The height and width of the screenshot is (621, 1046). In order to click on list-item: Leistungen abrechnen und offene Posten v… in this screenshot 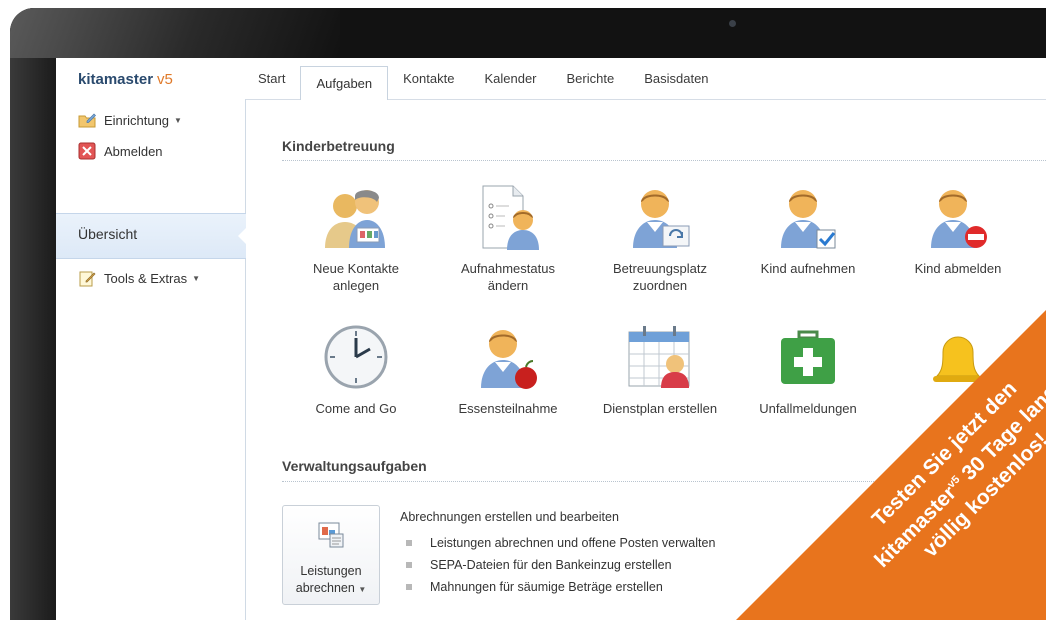, I will do `click(557, 543)`.